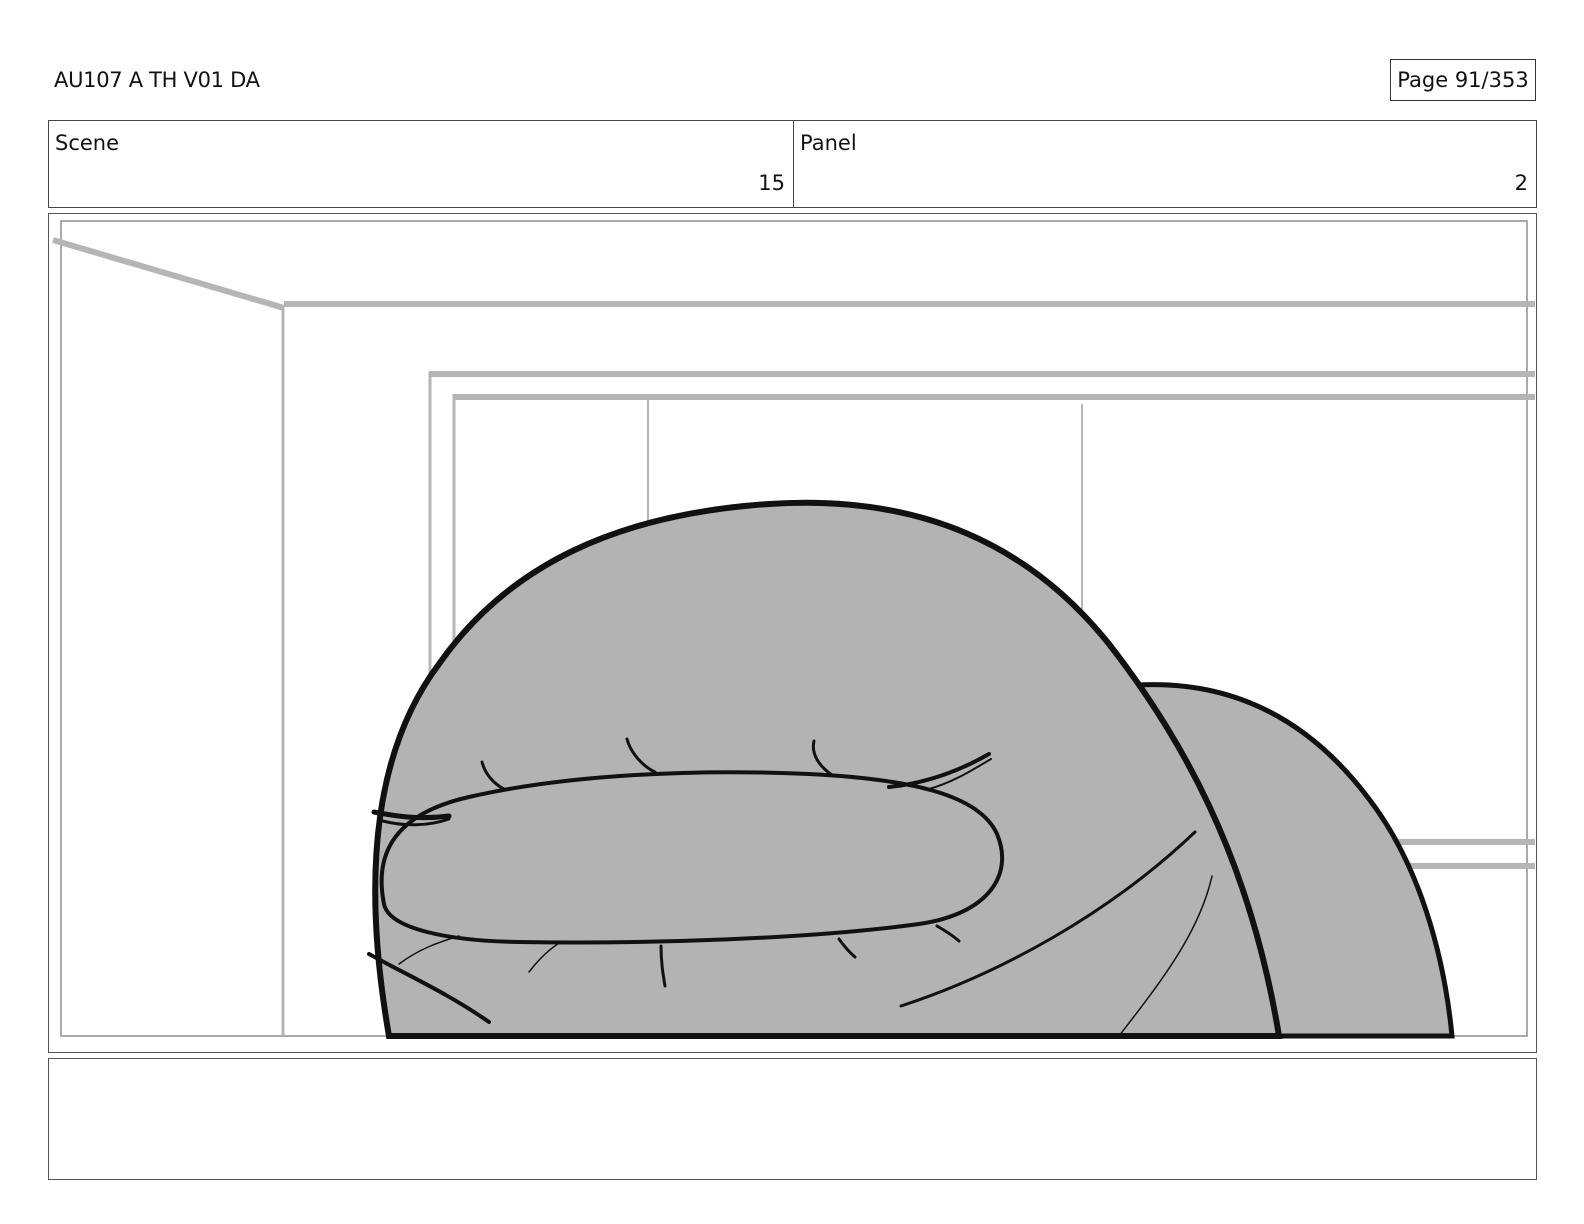  Describe the element at coordinates (157, 80) in the screenshot. I see `document-title: AU107 A TH V01 DA` at that location.